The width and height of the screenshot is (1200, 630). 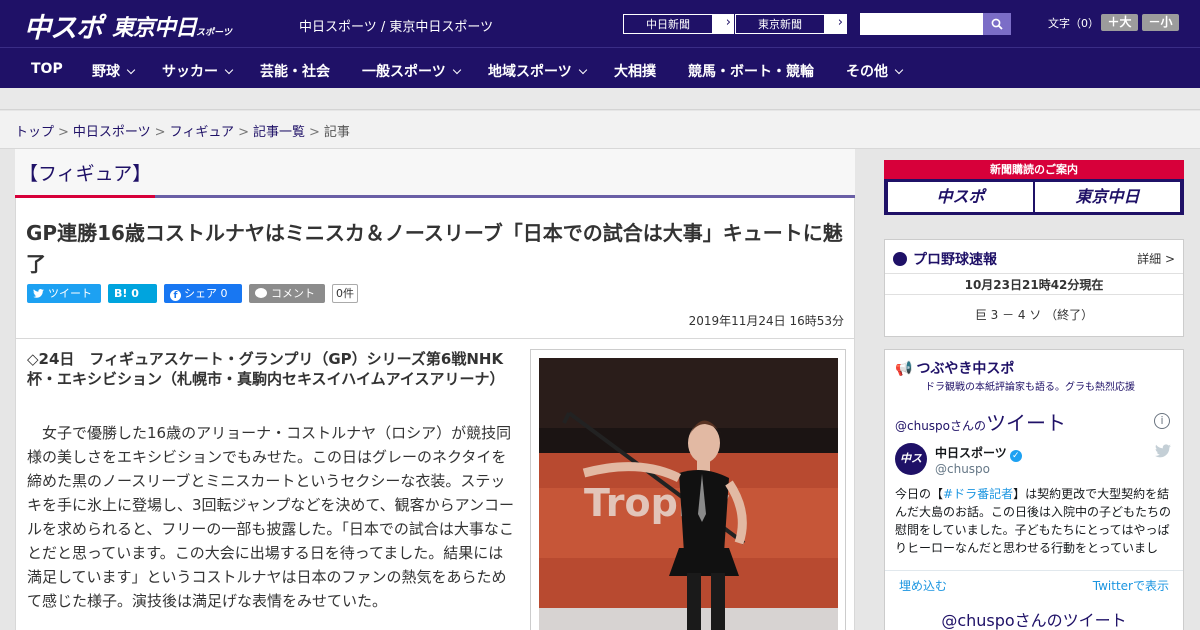 I want to click on hatena-label: B! 0, so click(x=126, y=293).